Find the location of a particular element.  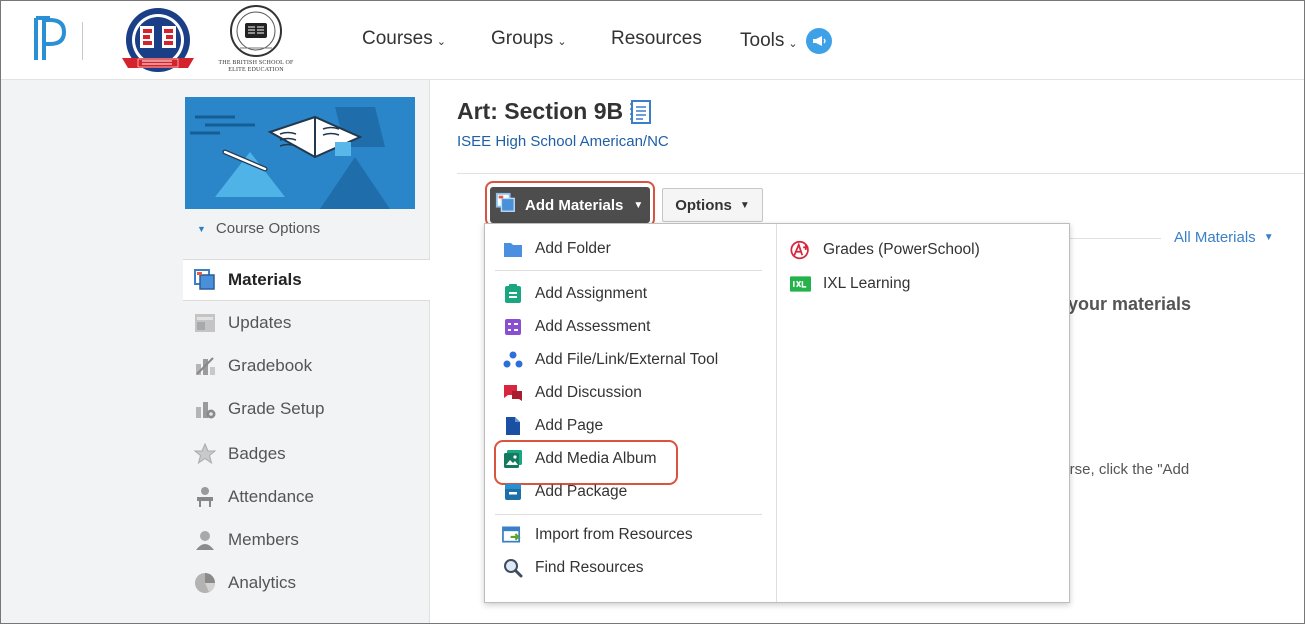

course-title: Art: Section 9B is located at coordinates (540, 111).